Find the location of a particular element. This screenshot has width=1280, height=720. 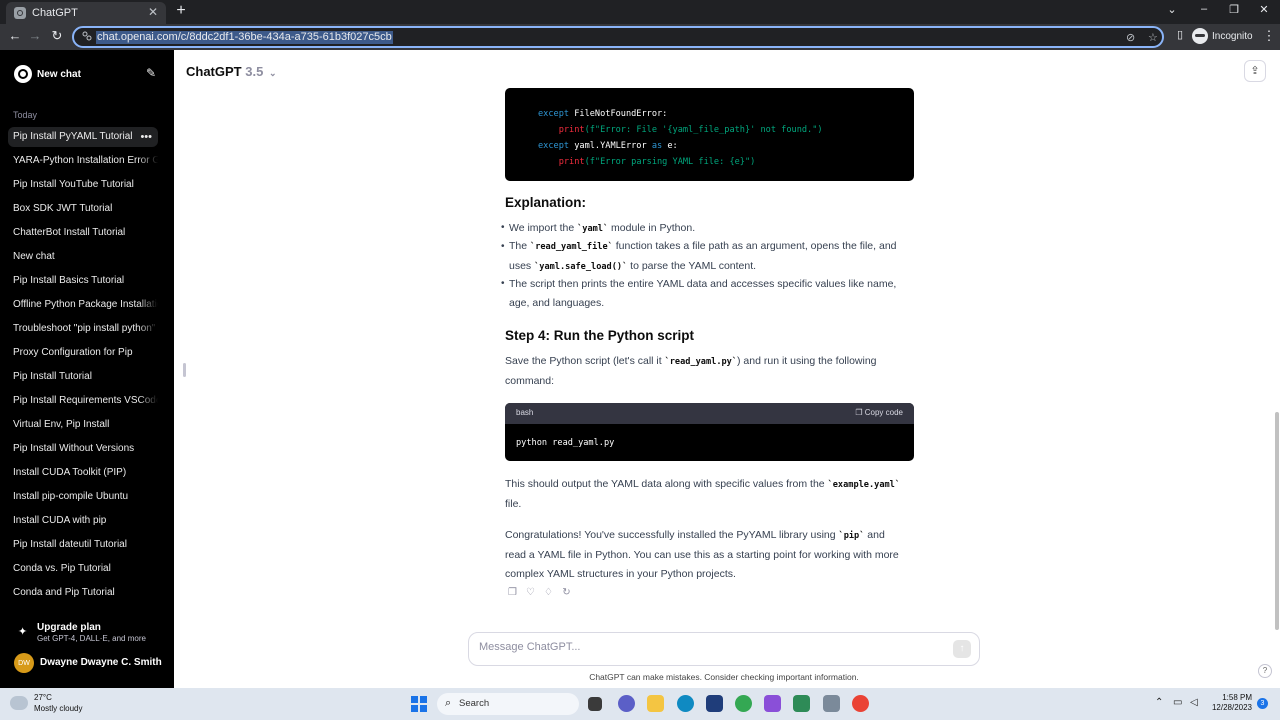

sidebar-history-item: Troubleshoot "pip install python" is located at coordinates (83, 329).